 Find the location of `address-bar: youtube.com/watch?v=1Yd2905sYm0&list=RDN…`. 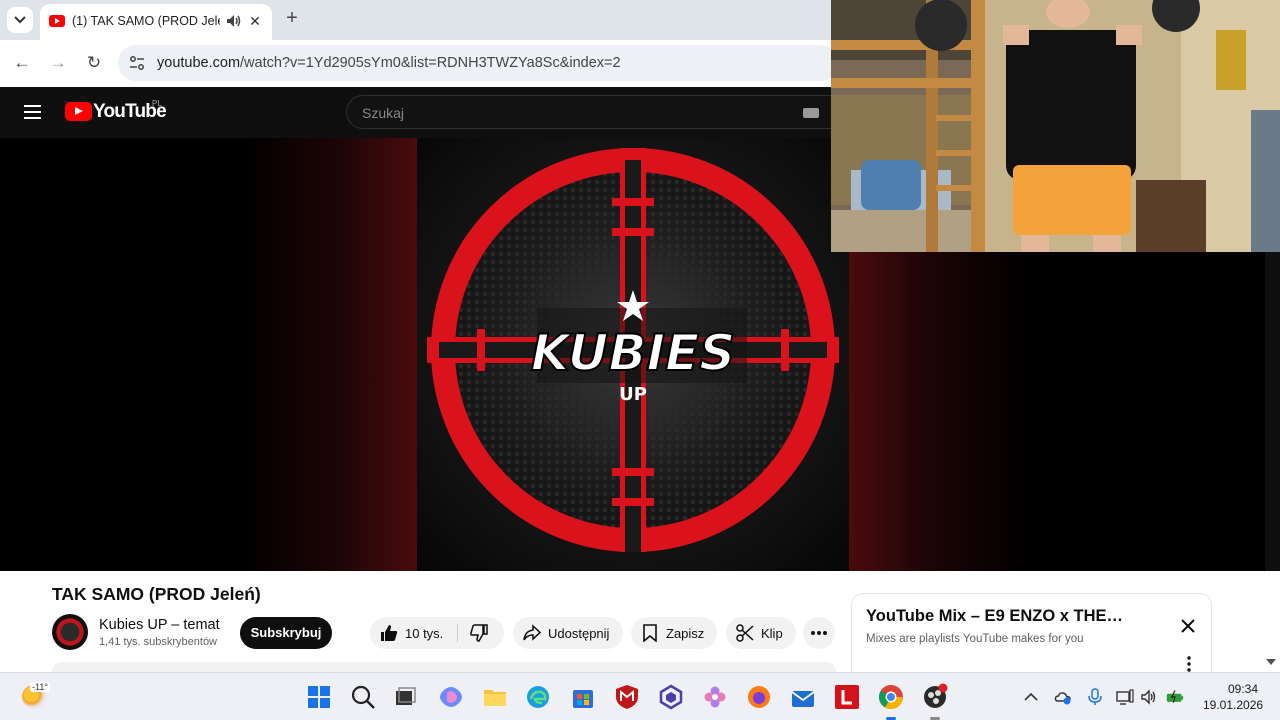

address-bar: youtube.com/watch?v=1Yd2905sYm0&list=RDN… is located at coordinates (478, 63).